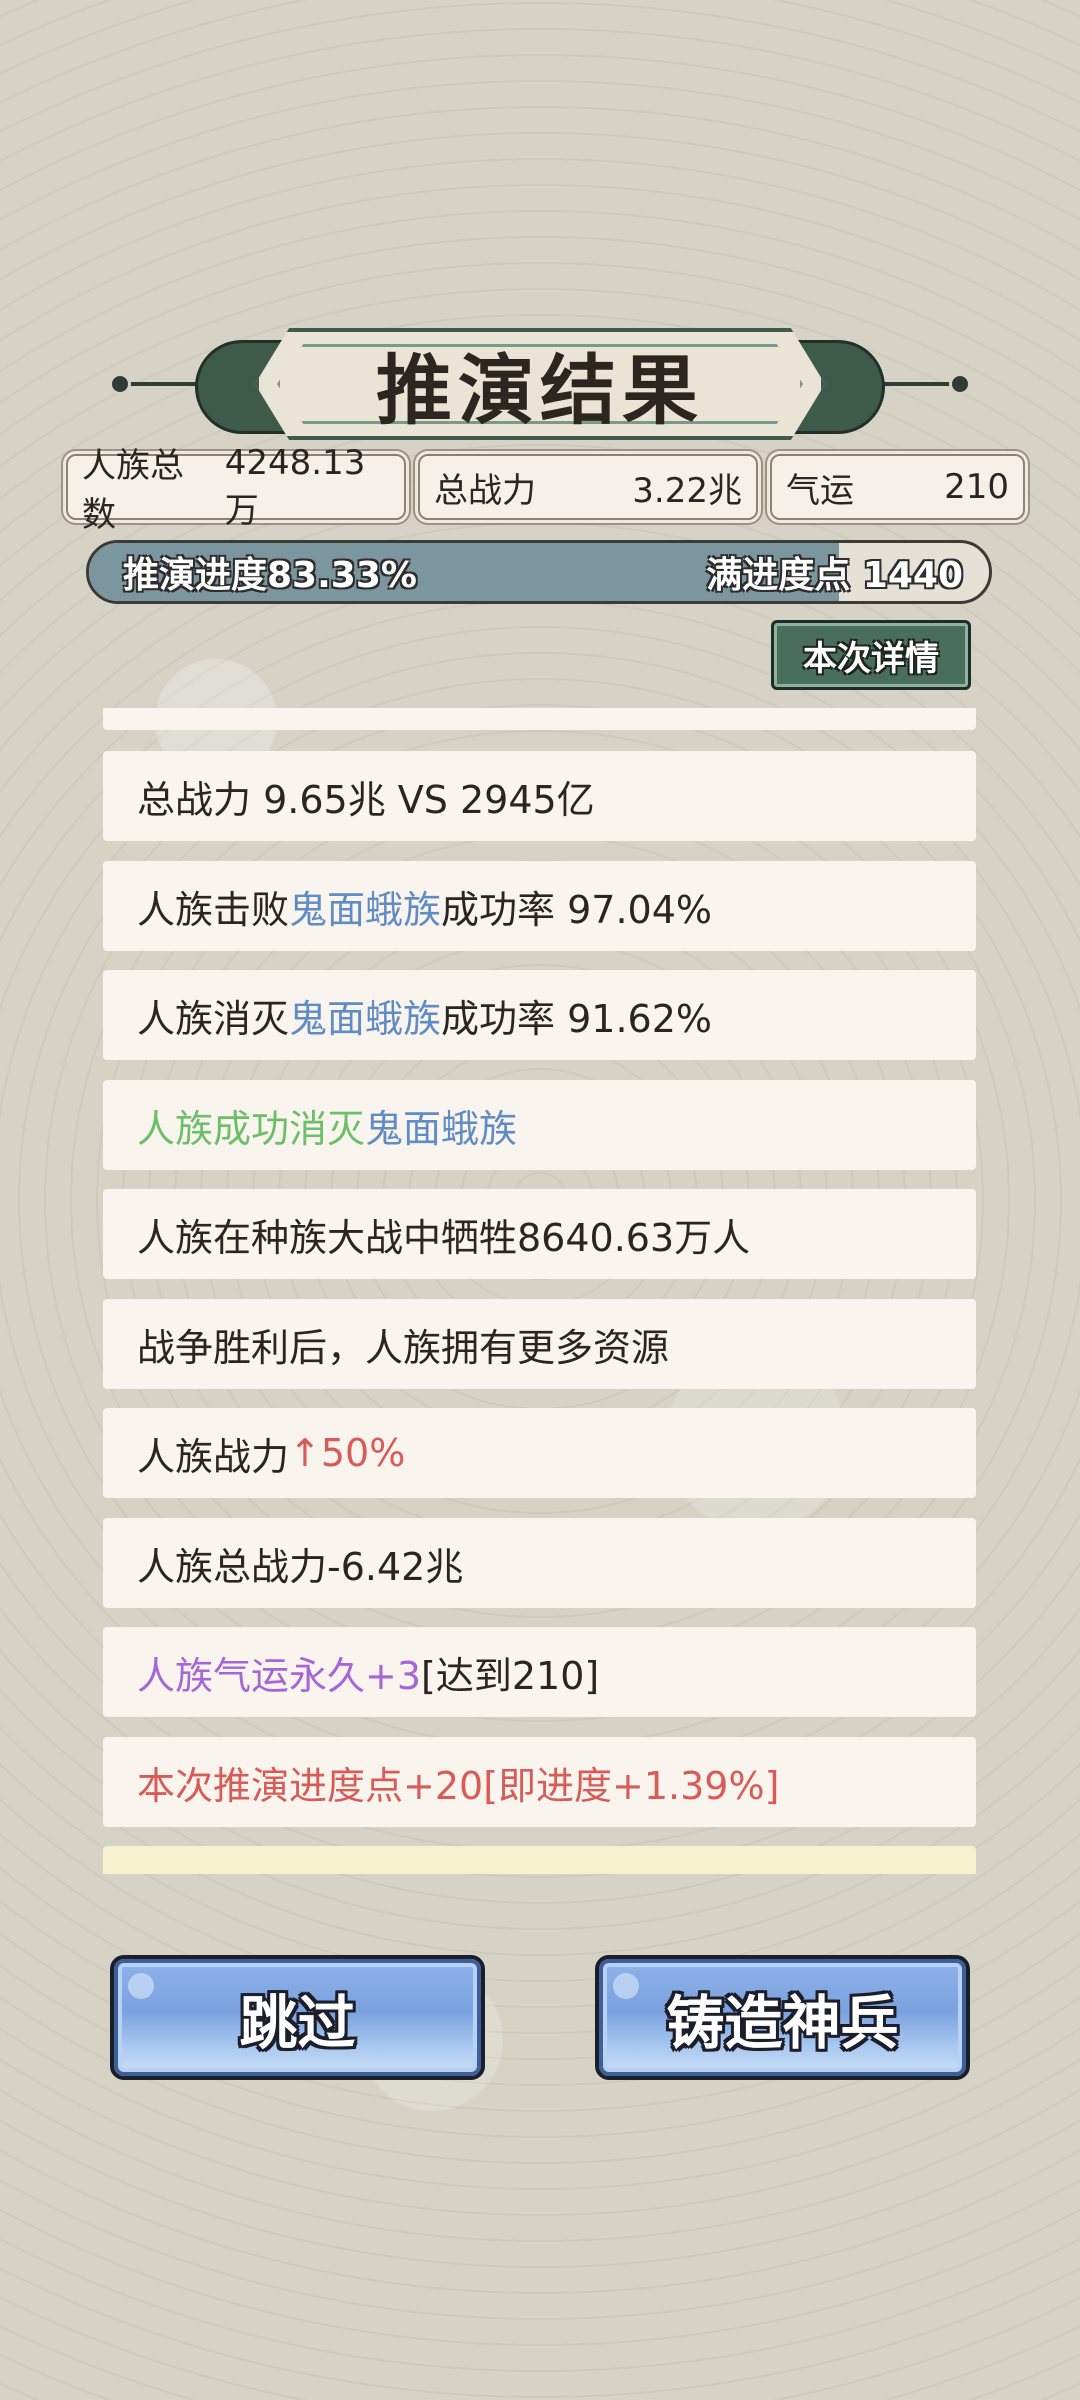 This screenshot has height=2400, width=1080. I want to click on result-text: 成功率 97.04%, so click(577, 909).